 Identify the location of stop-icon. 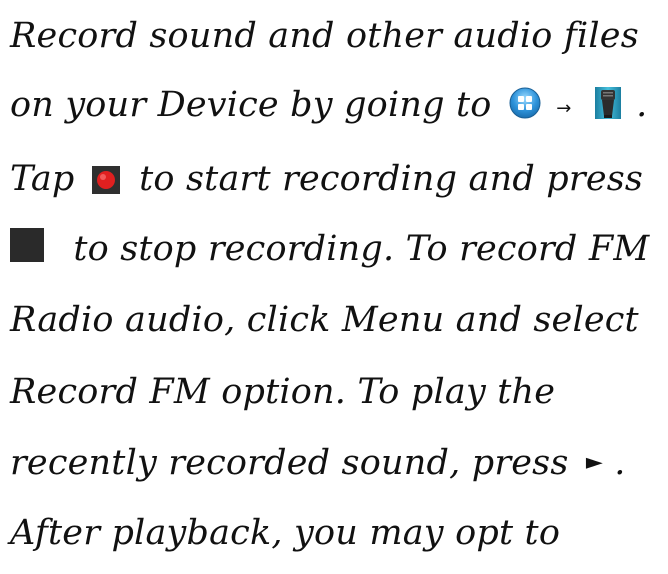
(27, 244).